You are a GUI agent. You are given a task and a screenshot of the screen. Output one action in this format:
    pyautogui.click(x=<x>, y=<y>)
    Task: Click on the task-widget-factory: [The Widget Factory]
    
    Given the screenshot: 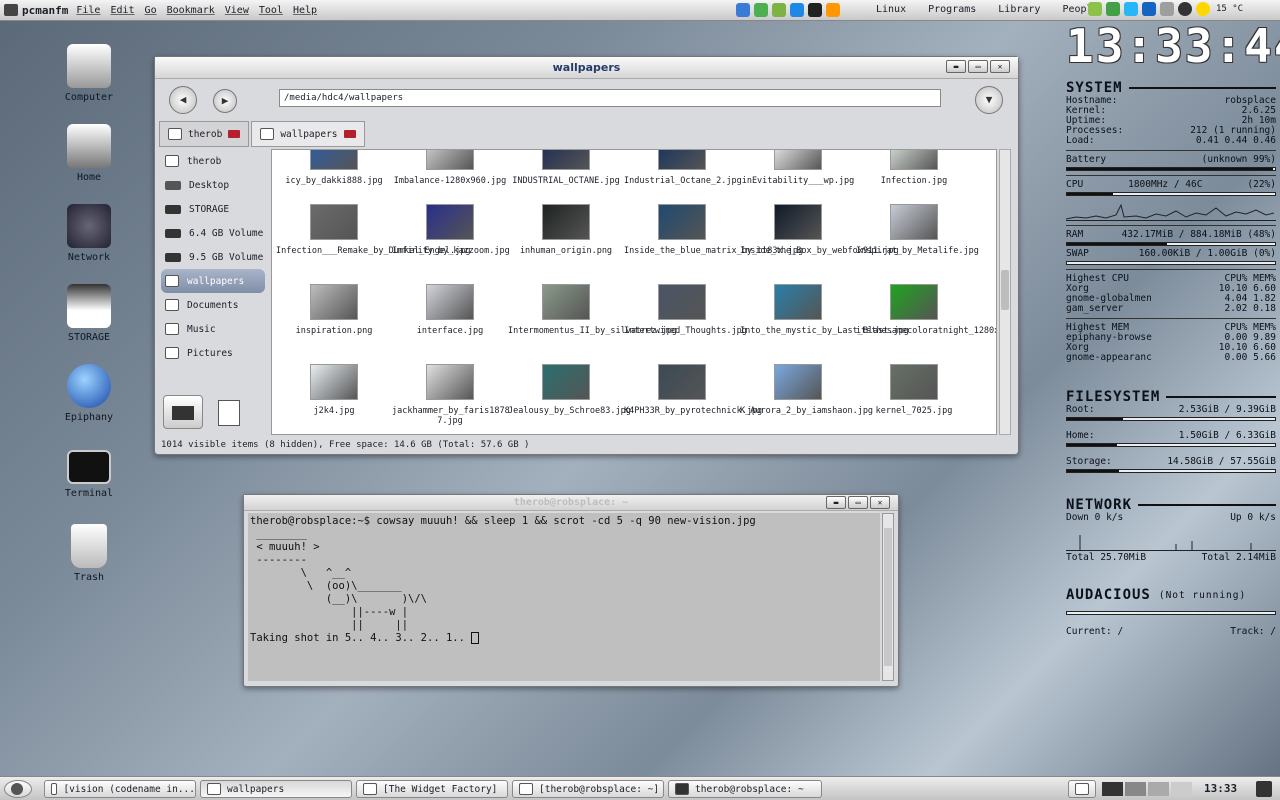 What is the action you would take?
    pyautogui.click(x=432, y=789)
    